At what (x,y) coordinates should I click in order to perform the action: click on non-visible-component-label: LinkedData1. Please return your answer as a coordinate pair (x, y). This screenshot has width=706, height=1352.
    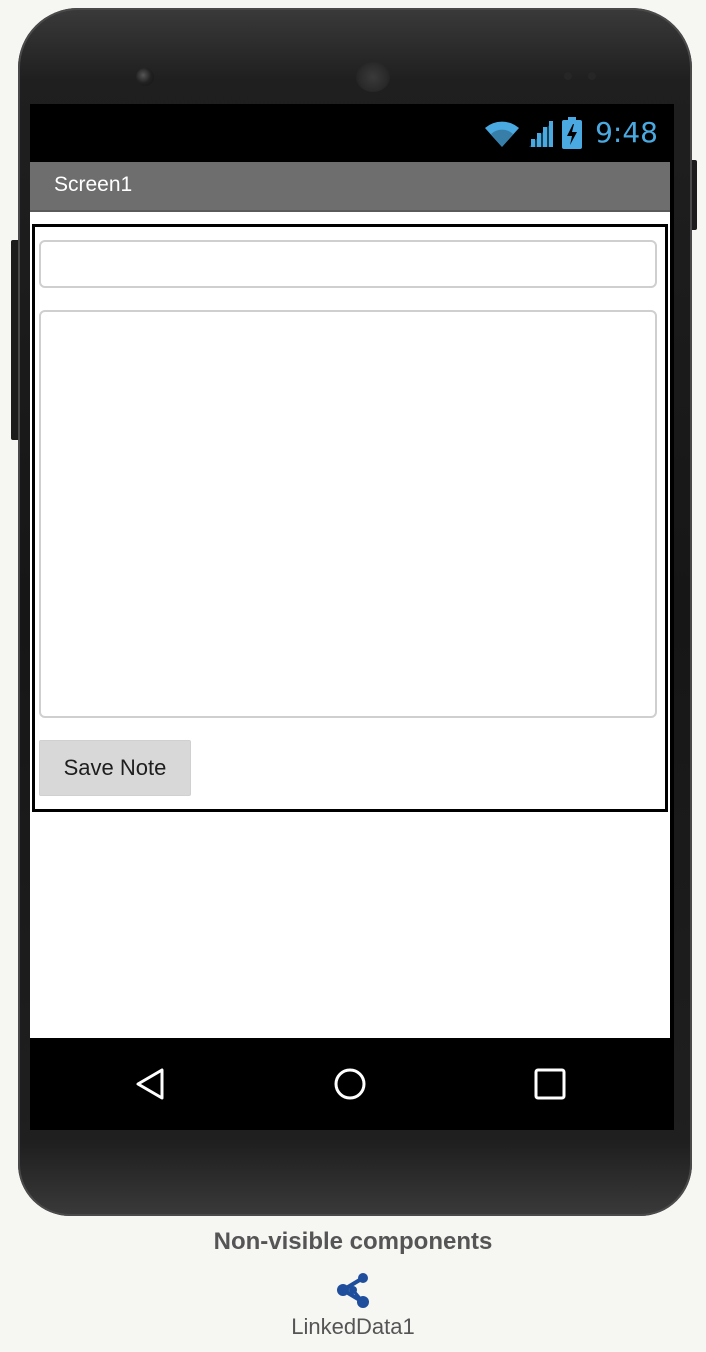
    Looking at the image, I should click on (353, 1326).